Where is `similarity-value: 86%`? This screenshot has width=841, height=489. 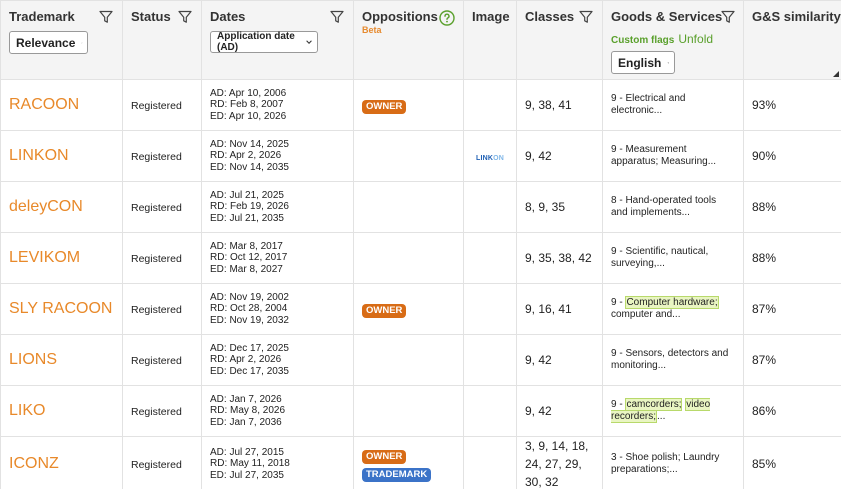
similarity-value: 86% is located at coordinates (764, 411).